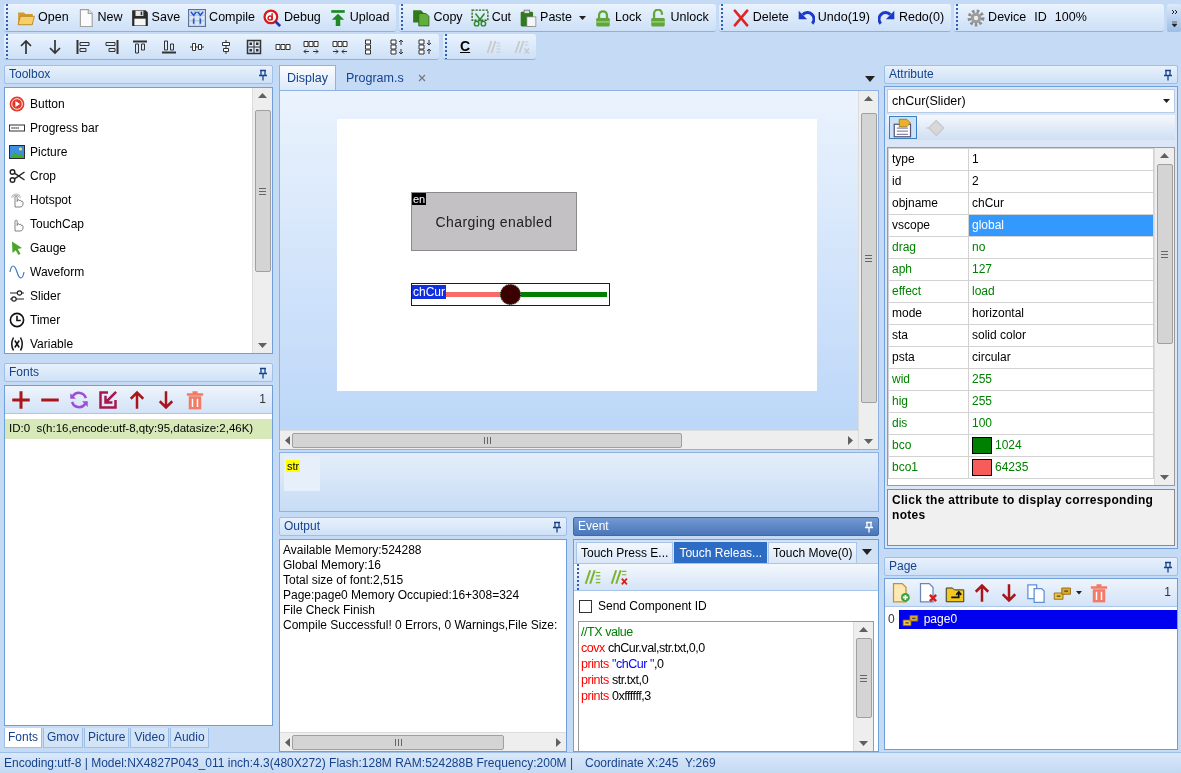 The width and height of the screenshot is (1181, 773). I want to click on property-value: no, so click(1061, 247).